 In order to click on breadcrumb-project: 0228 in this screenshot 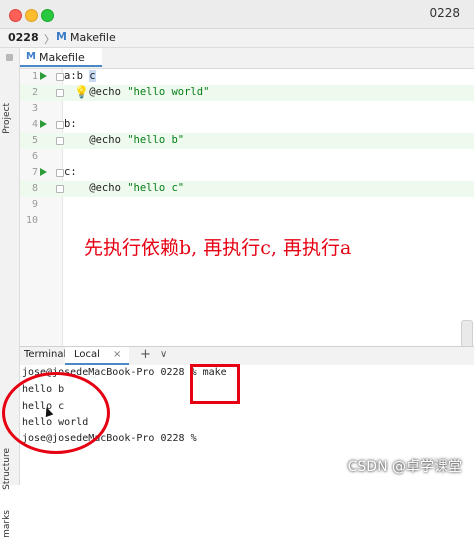, I will do `click(23, 37)`.